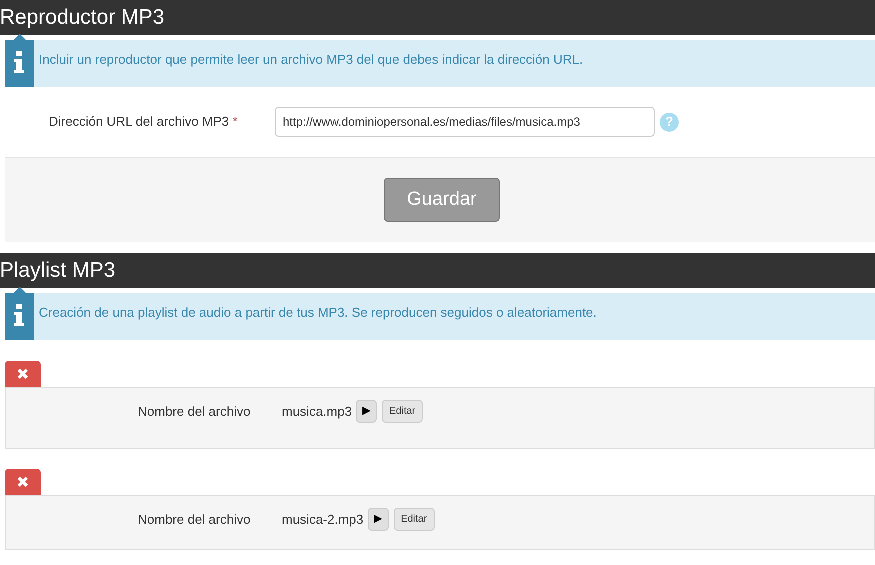 The width and height of the screenshot is (875, 565). Describe the element at coordinates (318, 313) in the screenshot. I see `info-text: Creación de una playlist de audio a partir de tus MP3. Se reproducen seguidos o aleatoriamente.` at that location.